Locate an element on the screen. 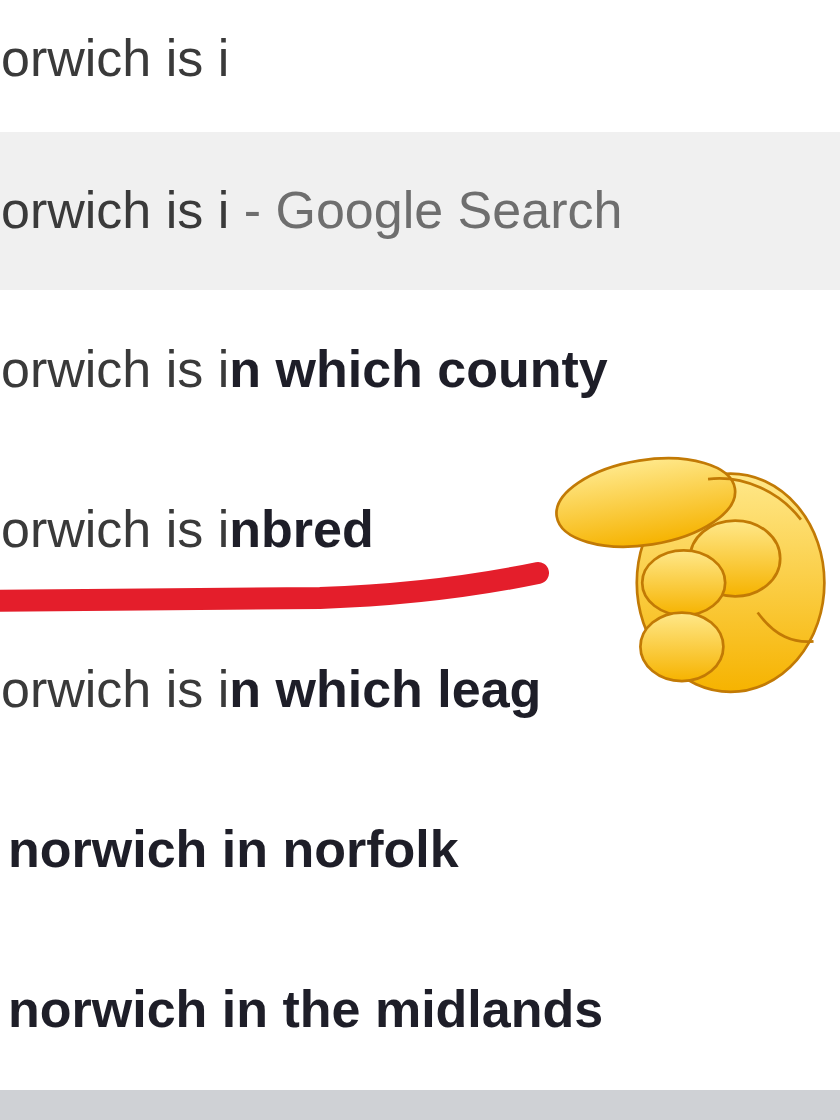  suggestion-item: norwich in the midlands is located at coordinates (306, 1010).